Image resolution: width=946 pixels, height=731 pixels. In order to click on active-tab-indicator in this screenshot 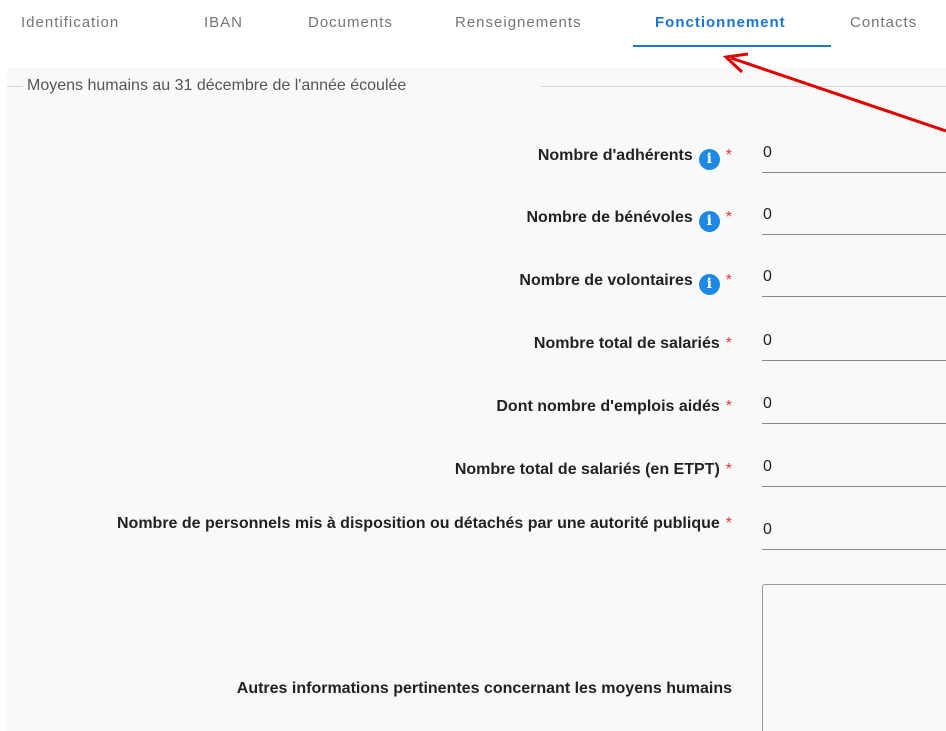, I will do `click(732, 46)`.